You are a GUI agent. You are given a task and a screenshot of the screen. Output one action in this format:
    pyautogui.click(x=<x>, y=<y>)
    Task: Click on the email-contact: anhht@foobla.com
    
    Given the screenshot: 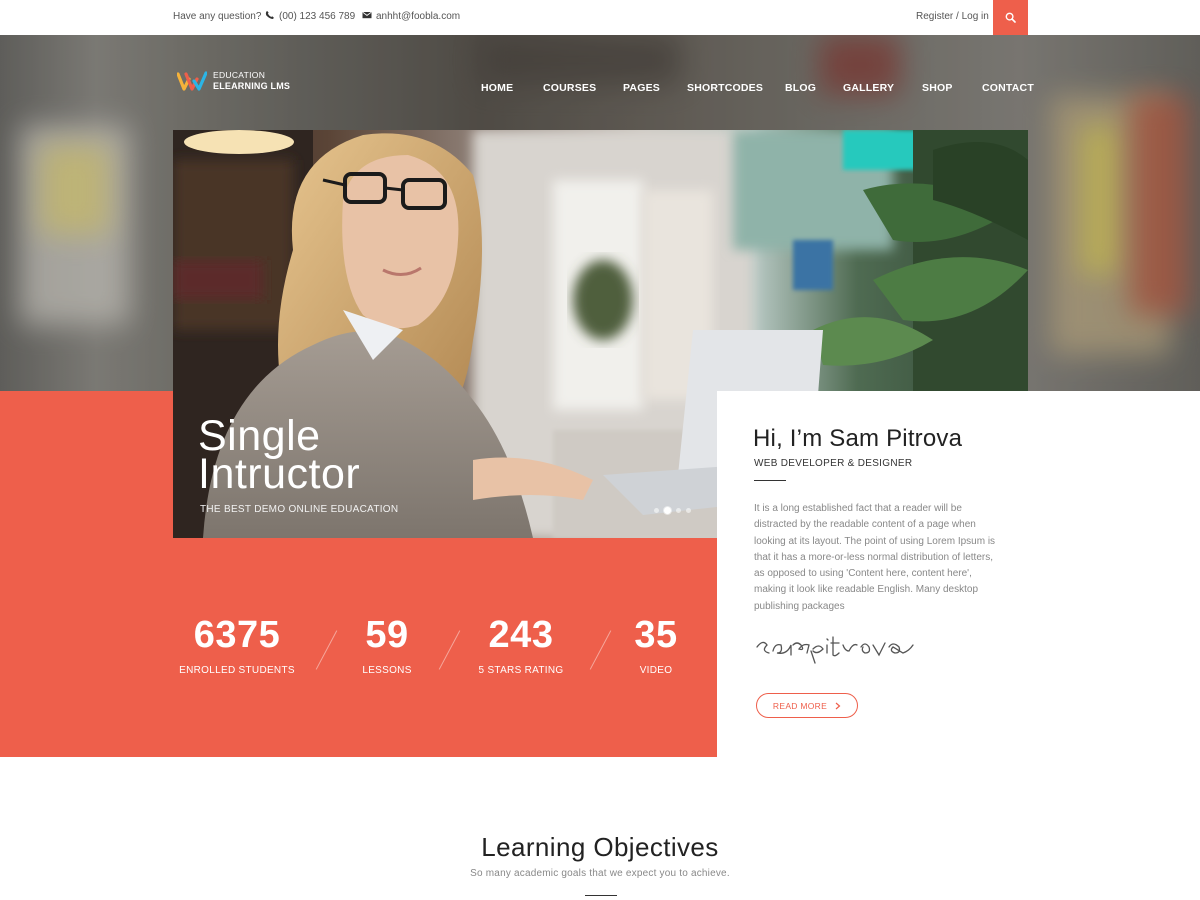 What is the action you would take?
    pyautogui.click(x=411, y=17)
    